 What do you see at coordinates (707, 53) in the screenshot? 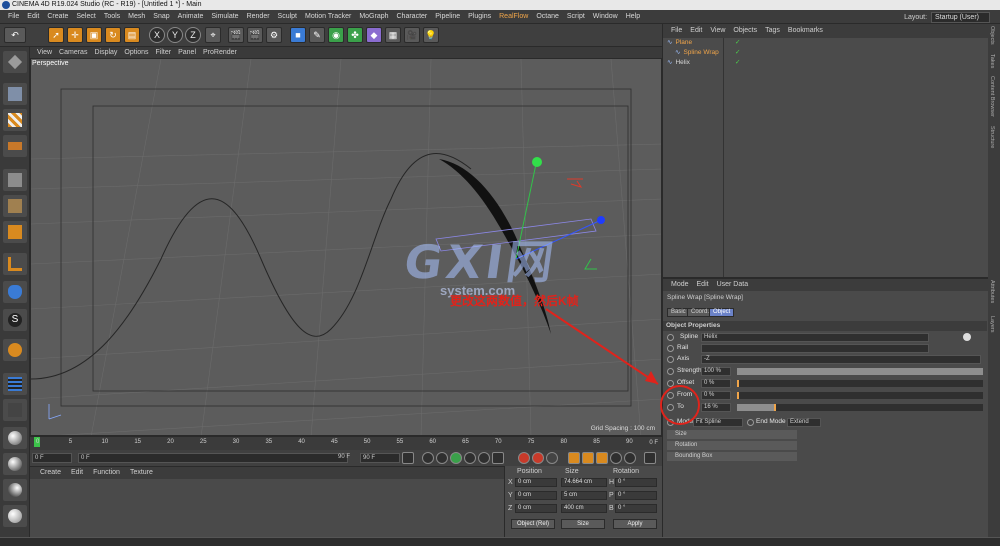
I see `object-row: ∿ Spline Wrap ✓` at bounding box center [707, 53].